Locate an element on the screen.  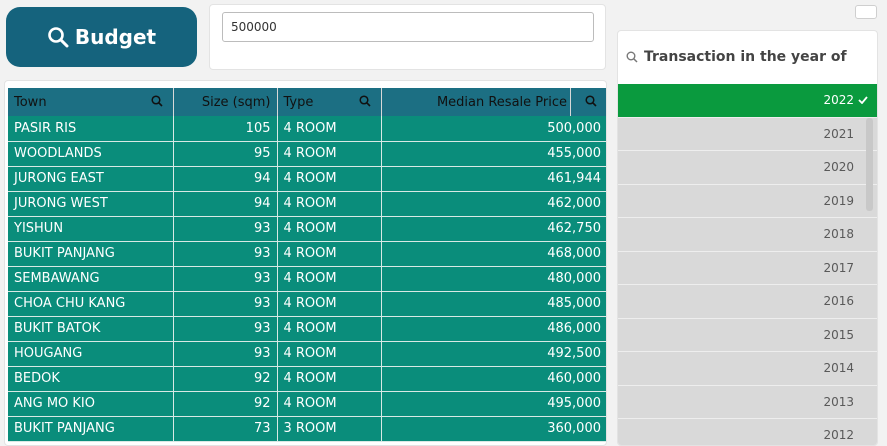
town-cell: BUKIT BATOK is located at coordinates (91, 329).